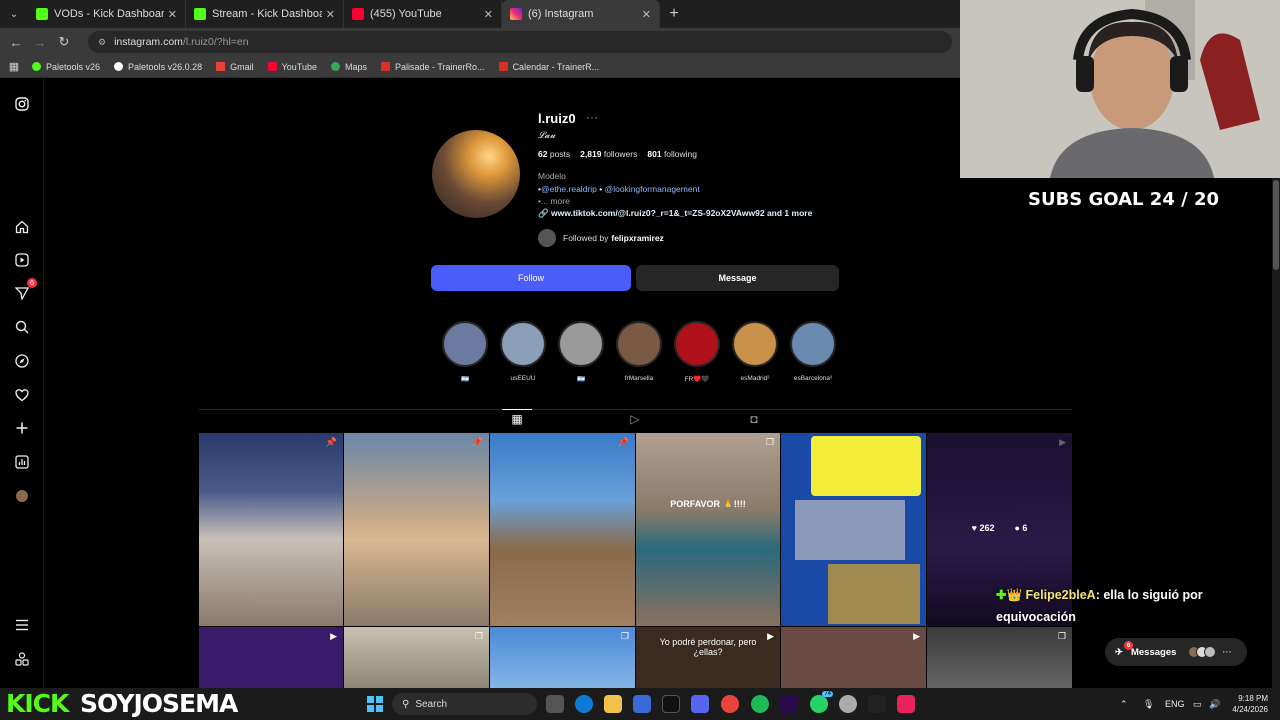 The height and width of the screenshot is (720, 1280). What do you see at coordinates (22, 227) in the screenshot?
I see `home-icon` at bounding box center [22, 227].